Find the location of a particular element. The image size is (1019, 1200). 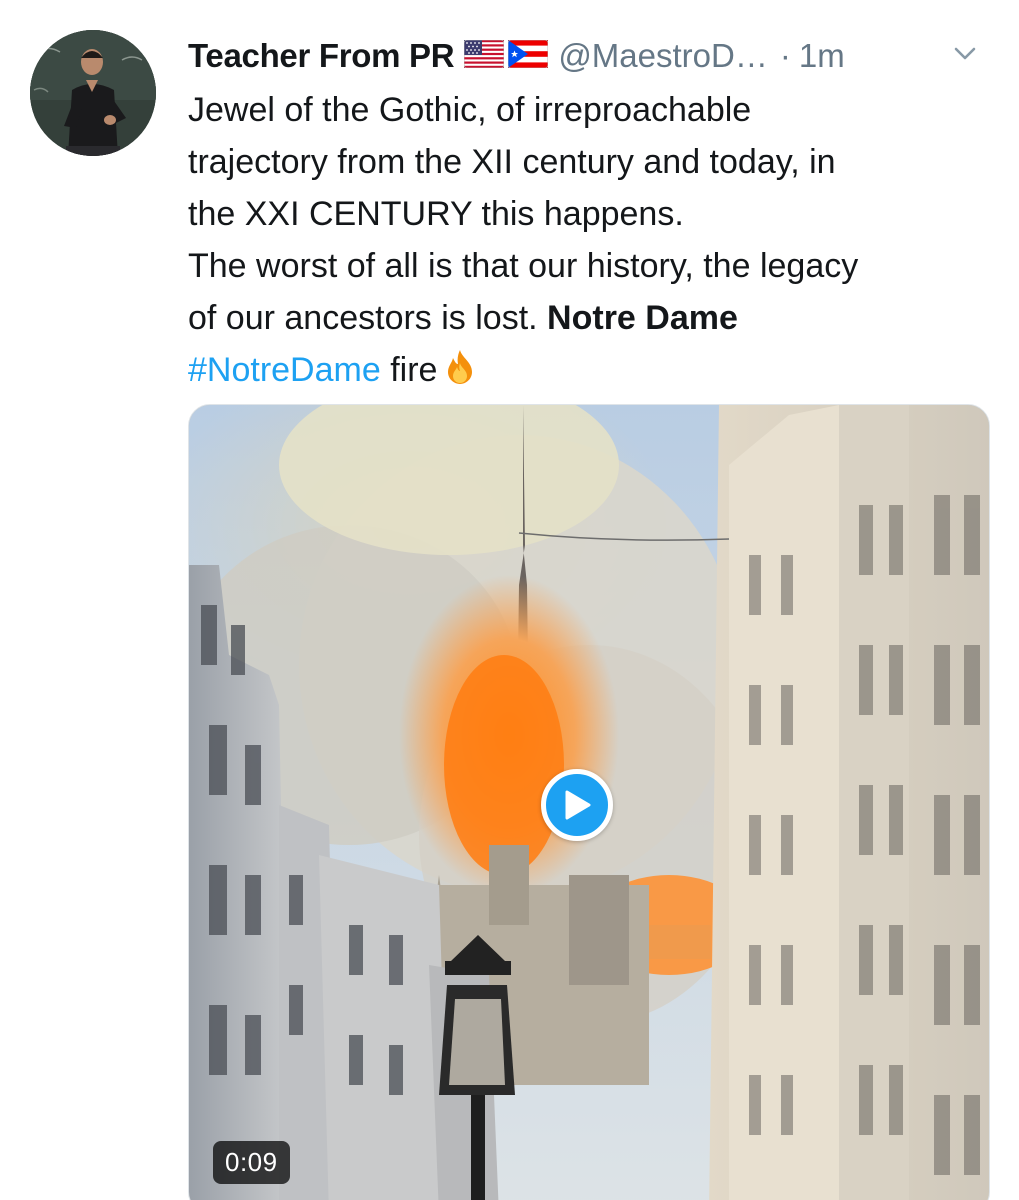

tweet-text-line: #NotreDame fire is located at coordinates (593, 372).